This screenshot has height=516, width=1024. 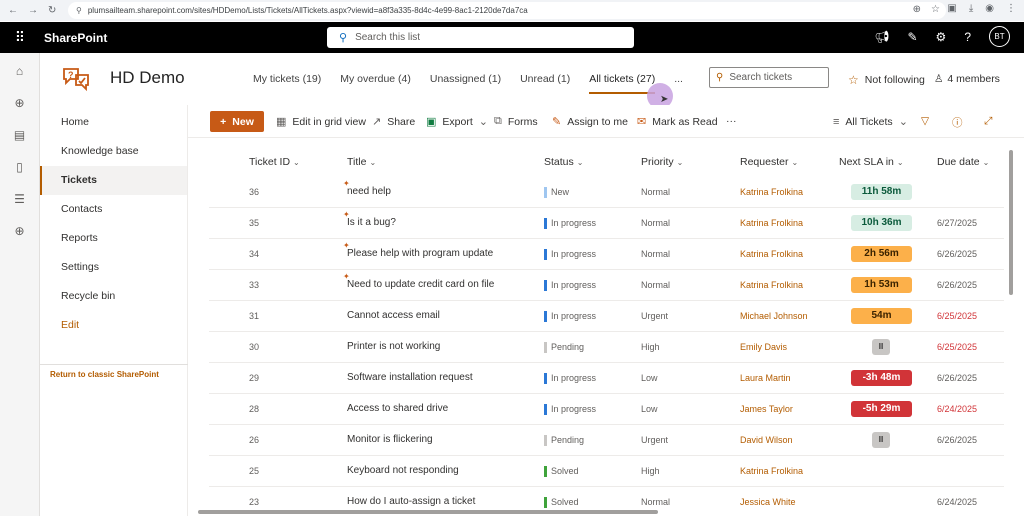 What do you see at coordinates (622, 83) in the screenshot?
I see `tab-all-tickets: All tickets (27)` at bounding box center [622, 83].